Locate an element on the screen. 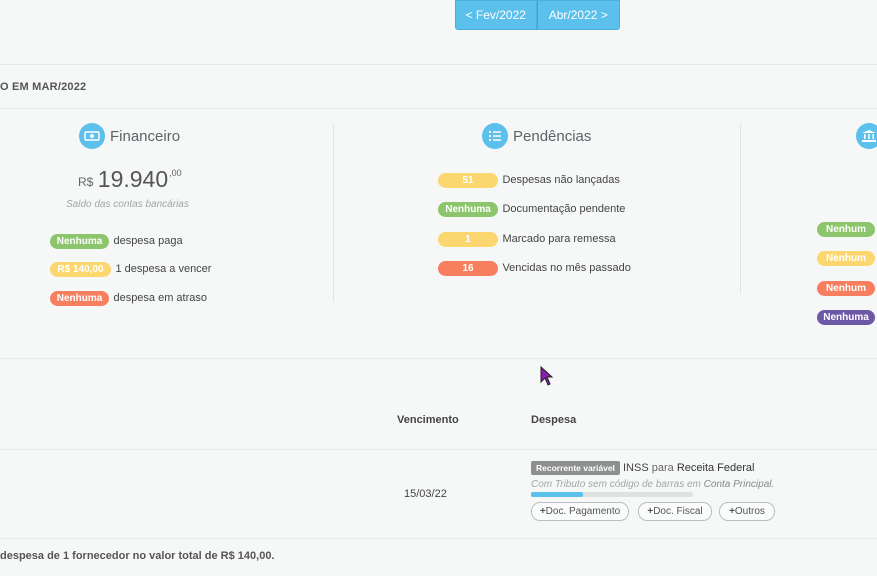  recurrence-tag: Recorrente variável is located at coordinates (575, 468).